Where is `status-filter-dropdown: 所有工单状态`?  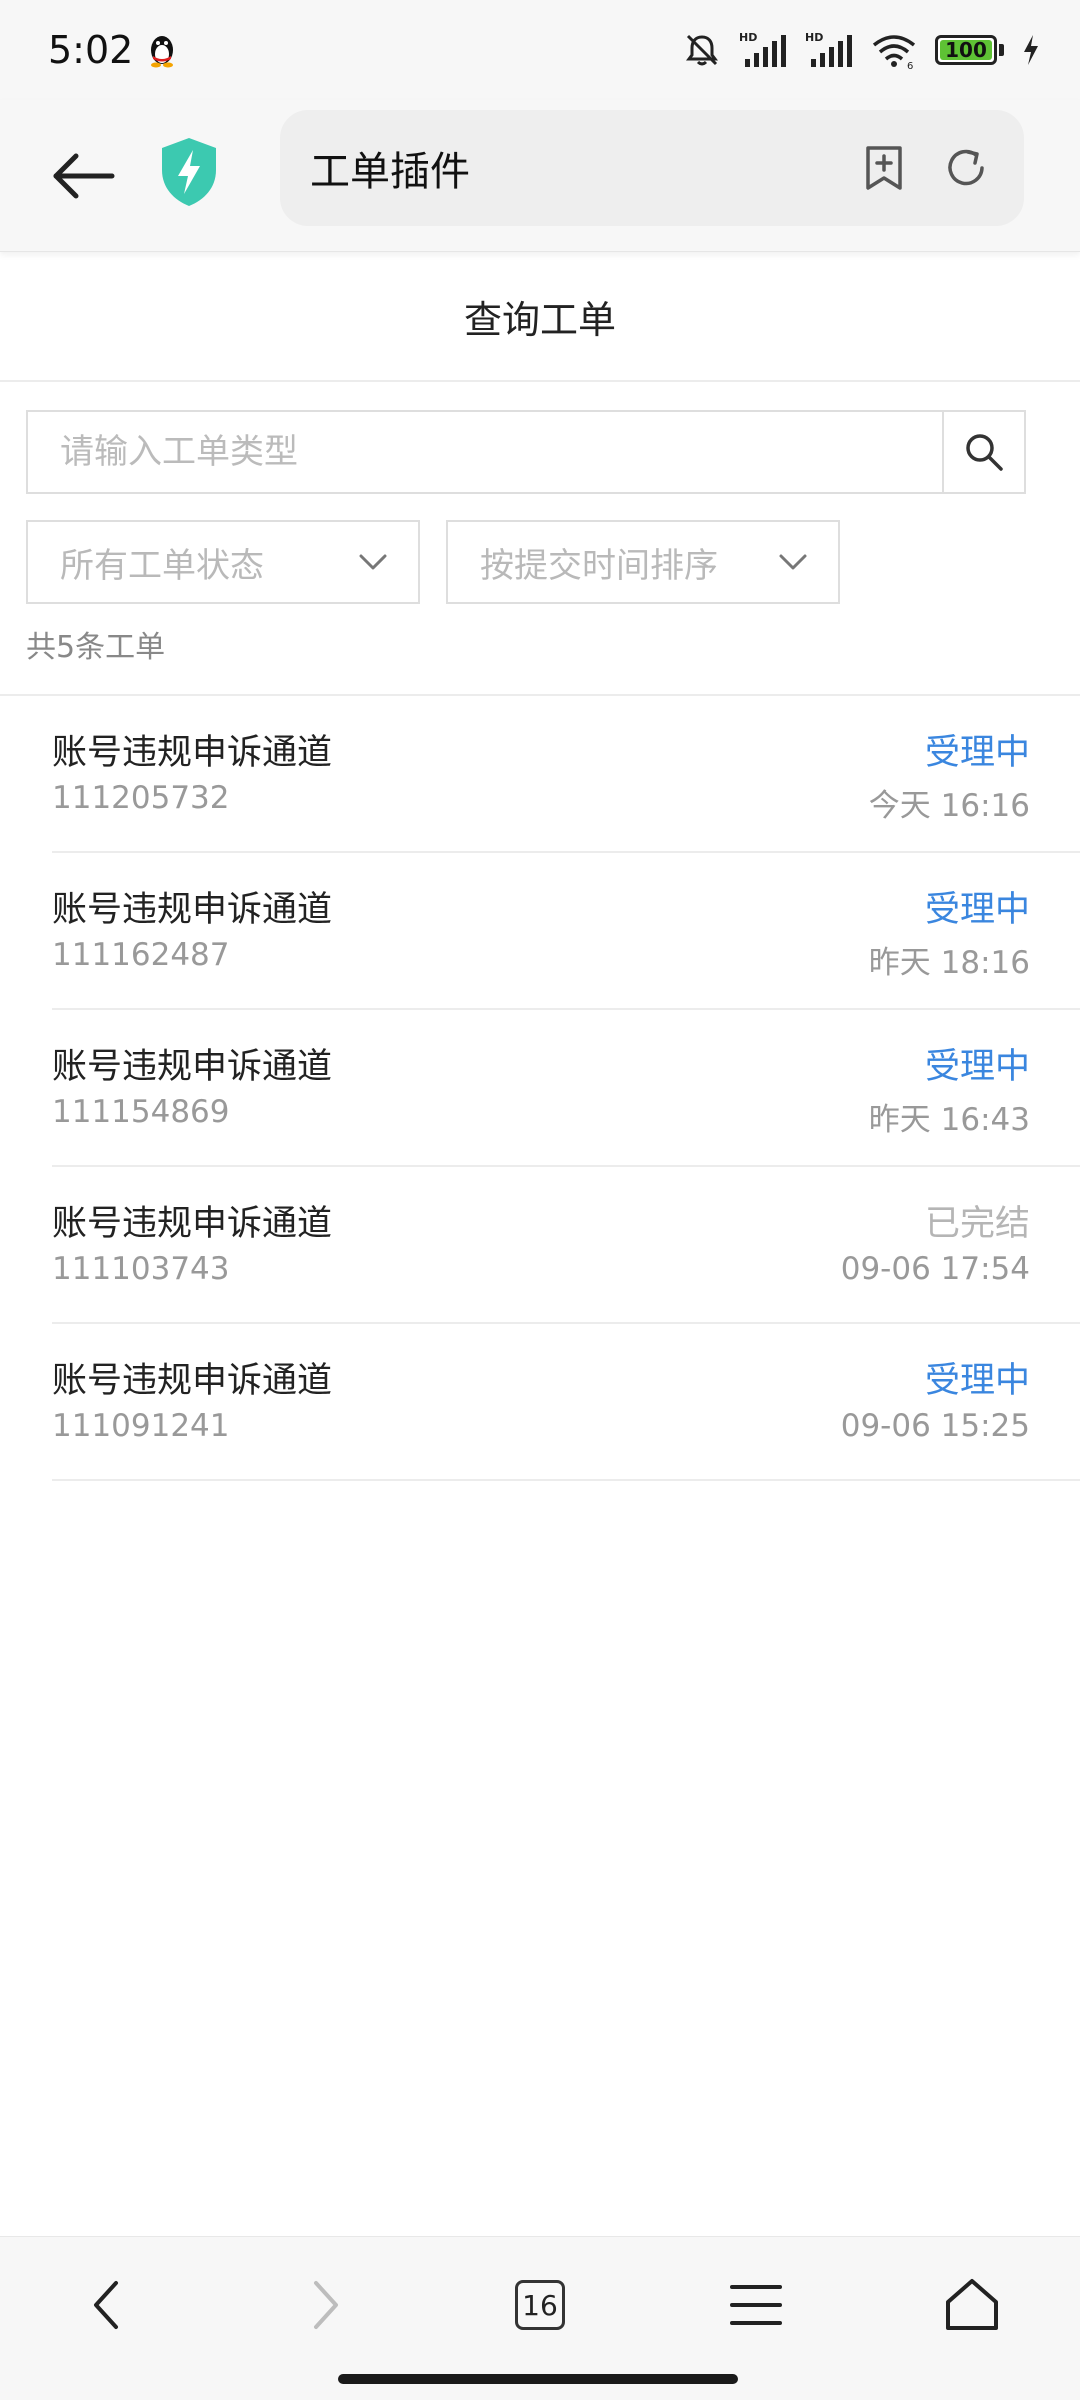
status-filter-dropdown: 所有工单状态 is located at coordinates (223, 562).